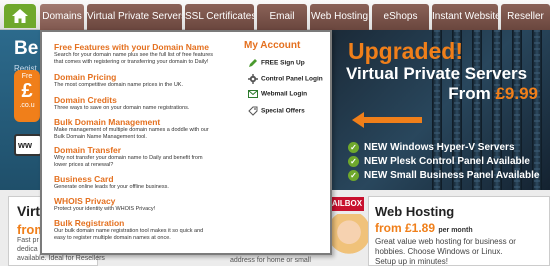 This screenshot has width=550, height=266. What do you see at coordinates (149, 77) in the screenshot?
I see `menu-item-title: Domain Pricing` at bounding box center [149, 77].